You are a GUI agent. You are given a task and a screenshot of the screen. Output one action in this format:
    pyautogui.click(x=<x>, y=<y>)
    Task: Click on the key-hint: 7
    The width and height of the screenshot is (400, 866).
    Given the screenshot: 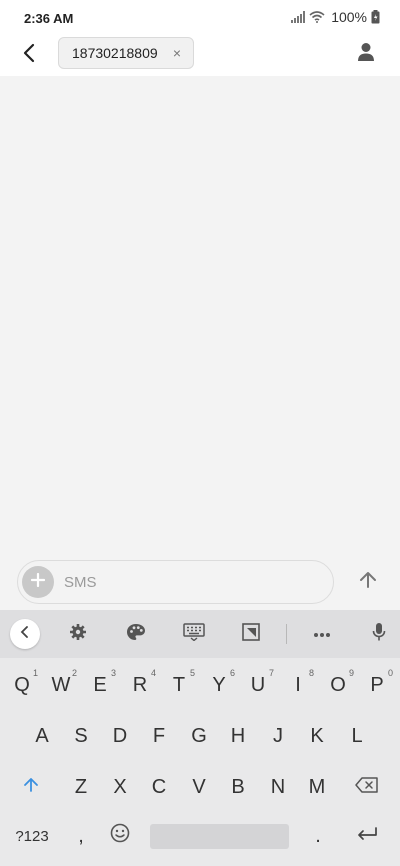 What is the action you would take?
    pyautogui.click(x=271, y=673)
    